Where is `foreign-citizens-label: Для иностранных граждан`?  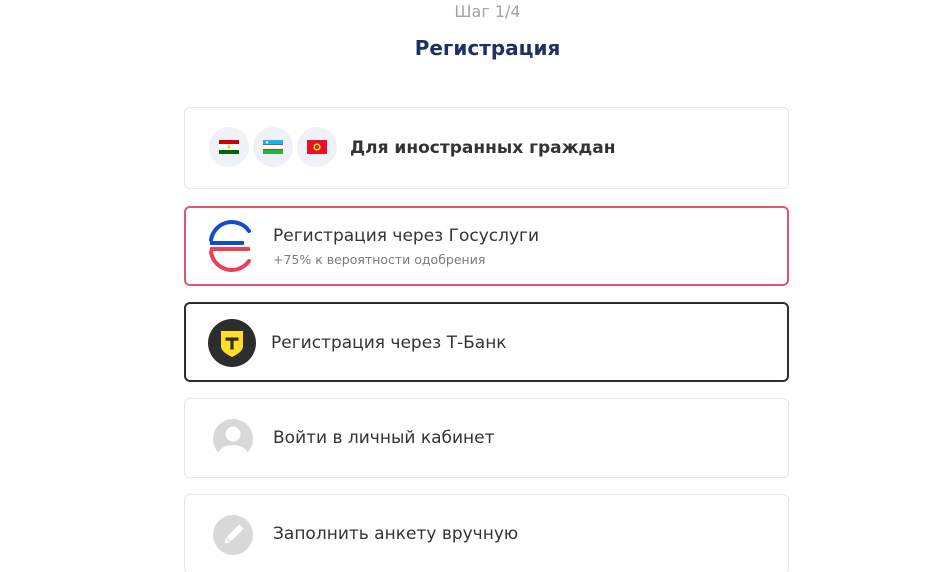 foreign-citizens-label: Для иностранных граждан is located at coordinates (483, 148).